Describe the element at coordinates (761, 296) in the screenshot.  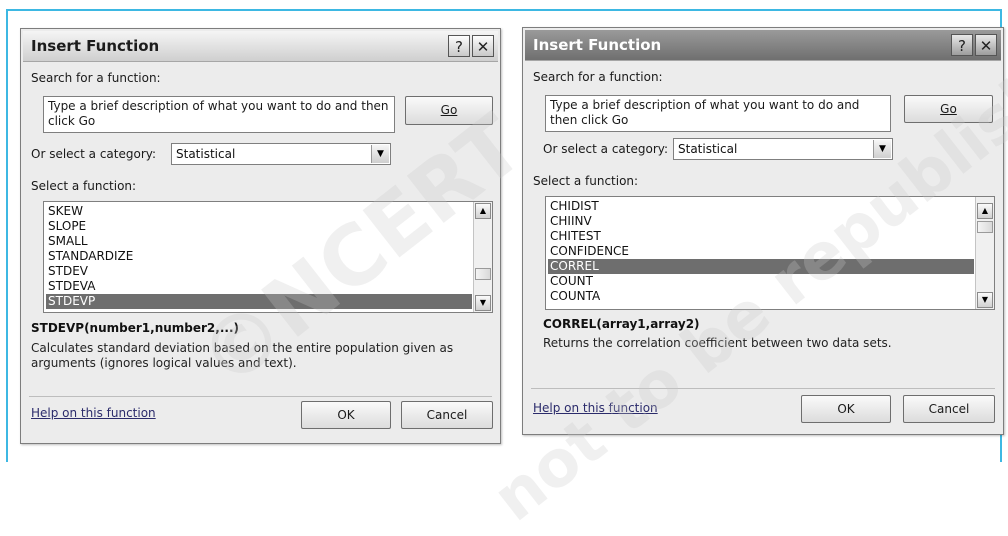
I see `function-list-item: COUNTA` at that location.